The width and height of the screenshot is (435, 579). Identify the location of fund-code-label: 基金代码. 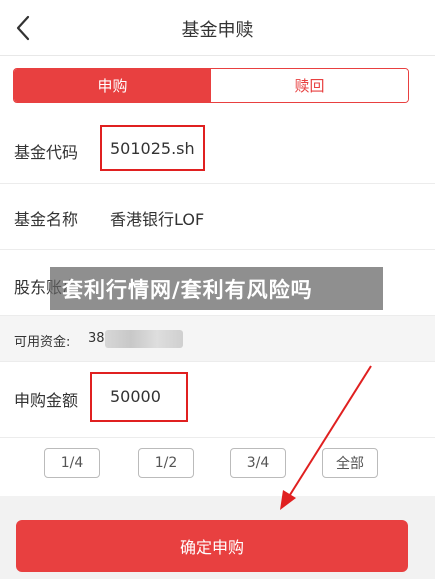
(46, 152).